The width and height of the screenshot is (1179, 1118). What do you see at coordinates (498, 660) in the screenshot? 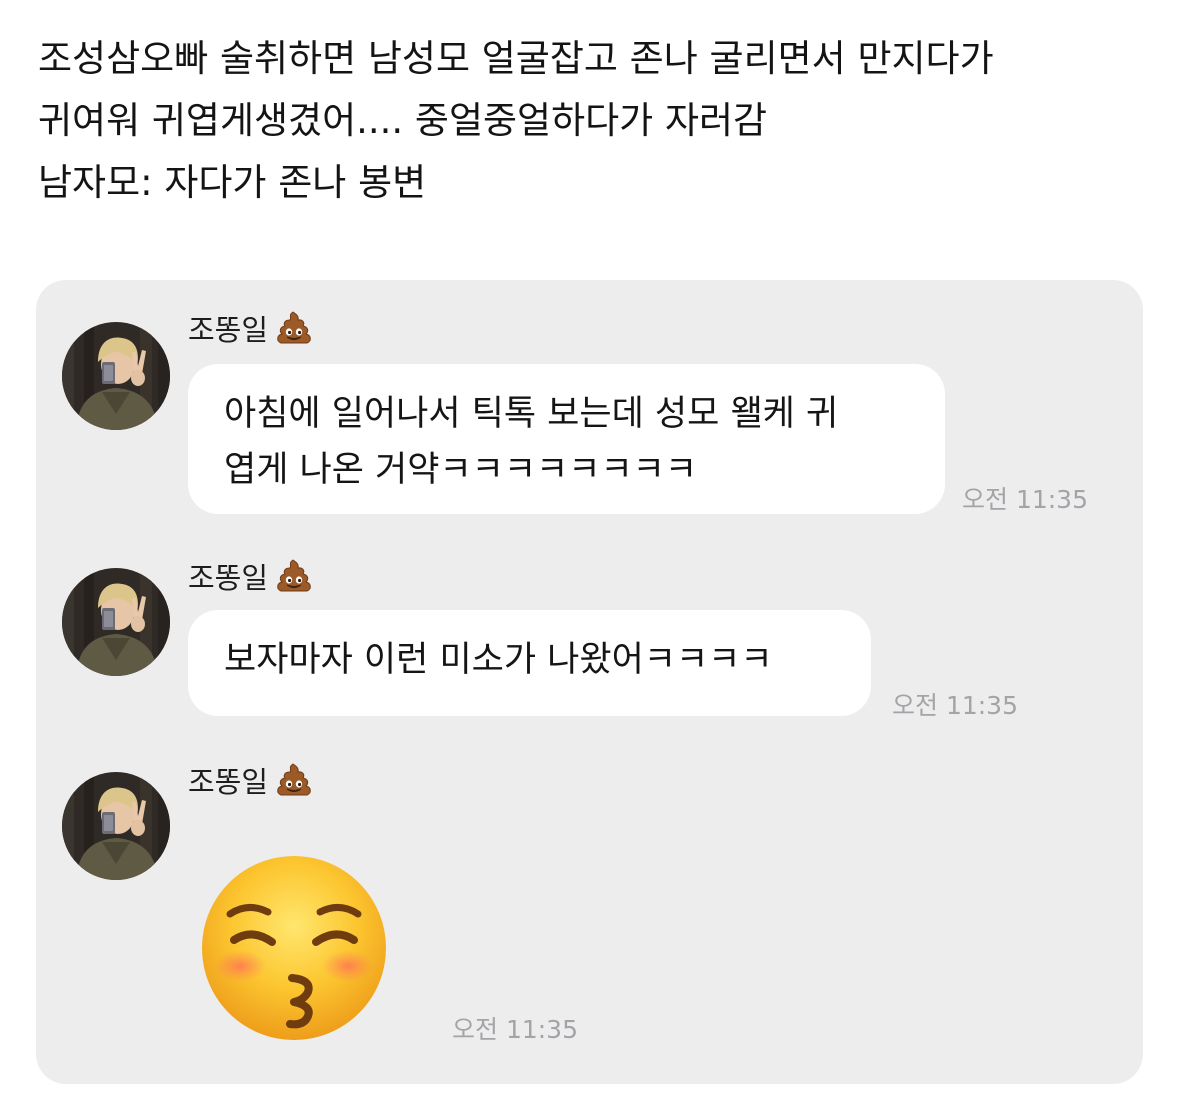
I see `message-text-line: 보자마자 이런 미소가 나왔어ㅋㅋㅋㅋ` at bounding box center [498, 660].